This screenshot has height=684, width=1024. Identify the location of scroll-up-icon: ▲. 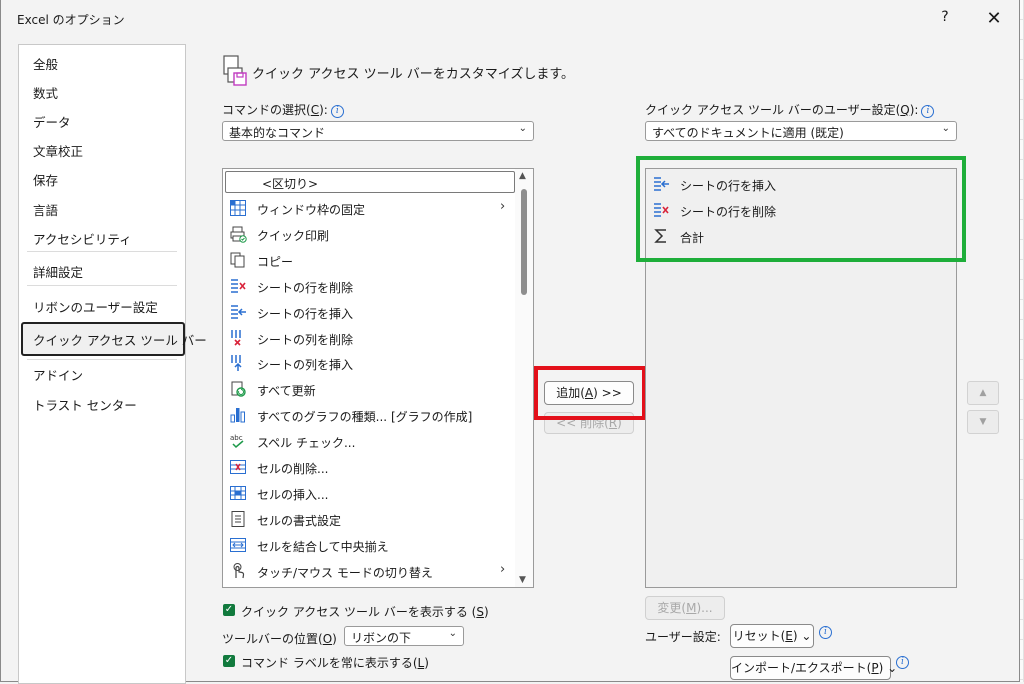
(522, 176).